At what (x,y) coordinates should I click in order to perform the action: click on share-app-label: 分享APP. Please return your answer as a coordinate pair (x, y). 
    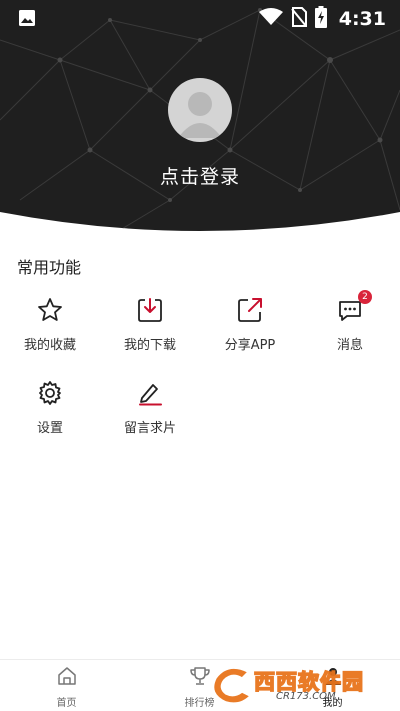
    Looking at the image, I should click on (250, 345).